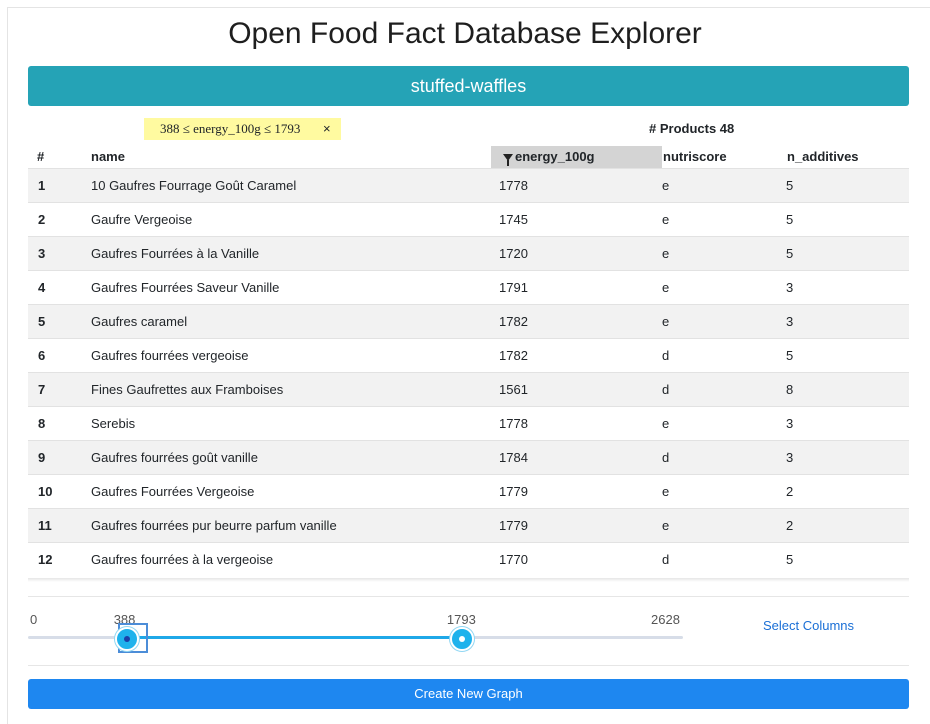  Describe the element at coordinates (185, 287) in the screenshot. I see `row-name: Gaufres Fourrées Saveur Vanille` at that location.